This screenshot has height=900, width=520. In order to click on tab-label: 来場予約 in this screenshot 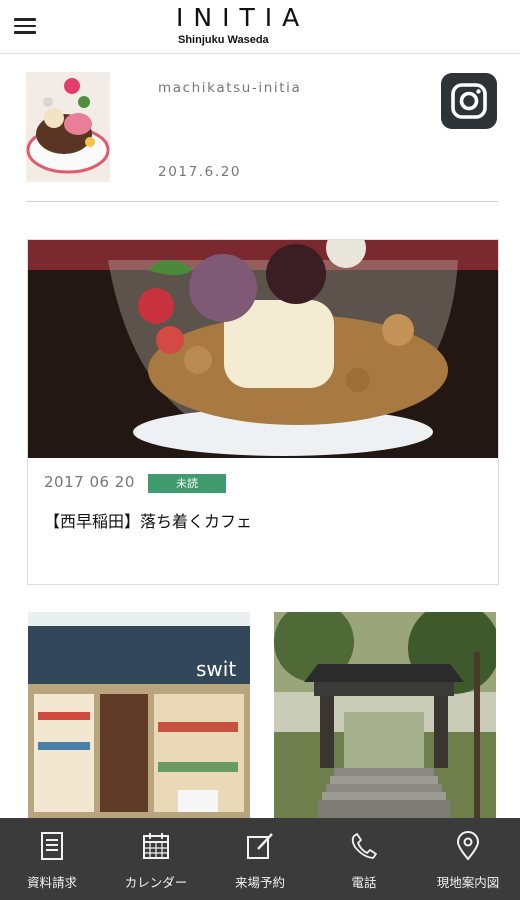, I will do `click(259, 882)`.